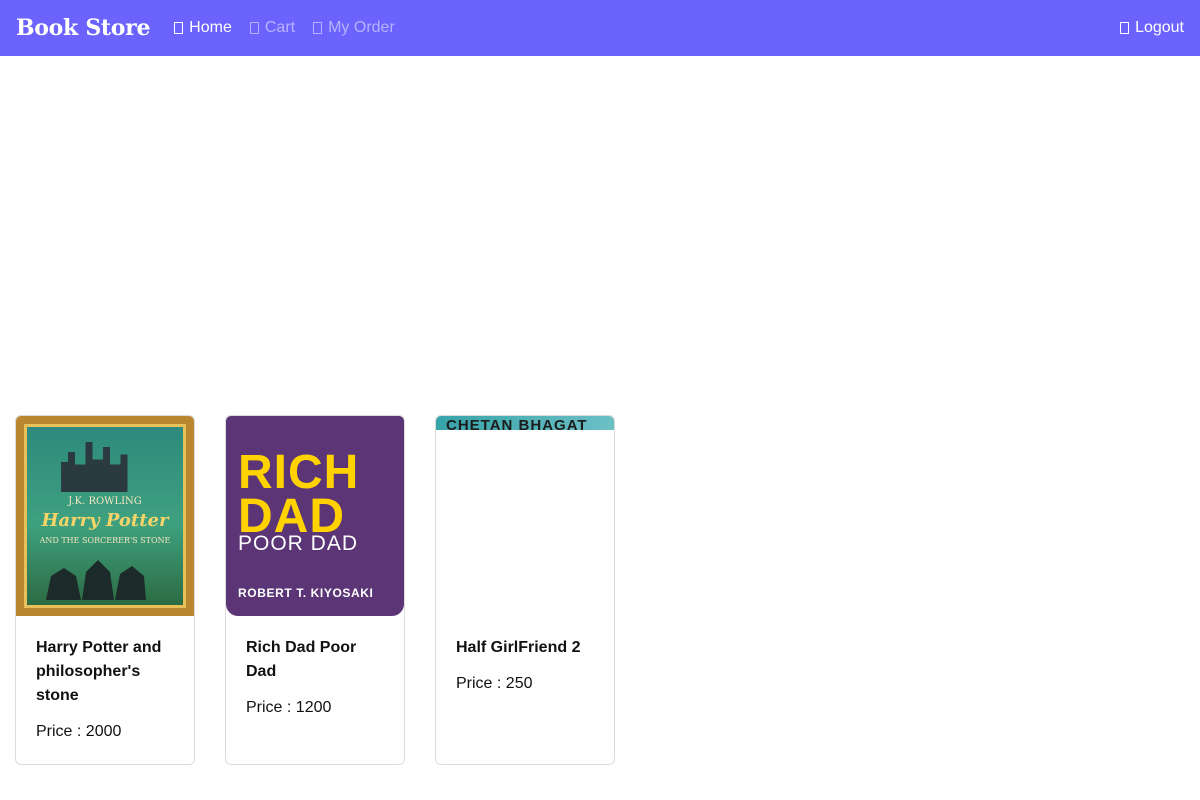  Describe the element at coordinates (318, 28) in the screenshot. I see `order-icon` at that location.